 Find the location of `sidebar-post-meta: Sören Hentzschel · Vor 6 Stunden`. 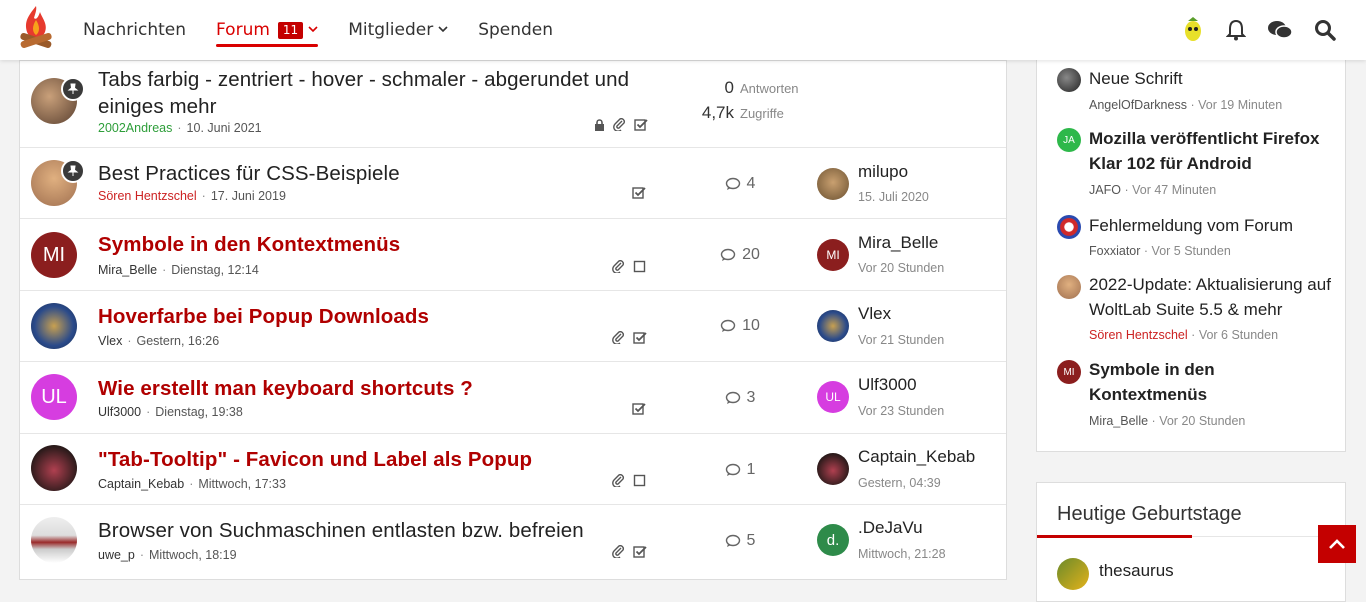

sidebar-post-meta: Sören Hentzschel · Vor 6 Stunden is located at coordinates (1183, 335).